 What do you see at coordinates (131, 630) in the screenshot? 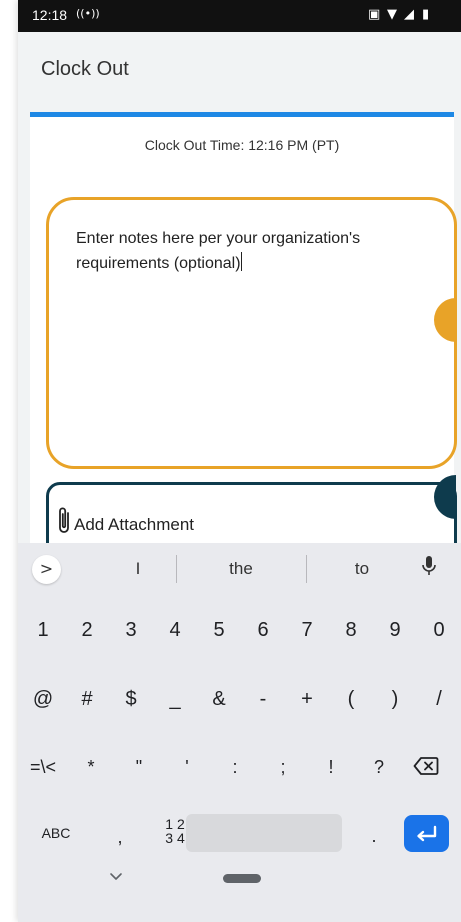
I see `key-3: 3` at bounding box center [131, 630].